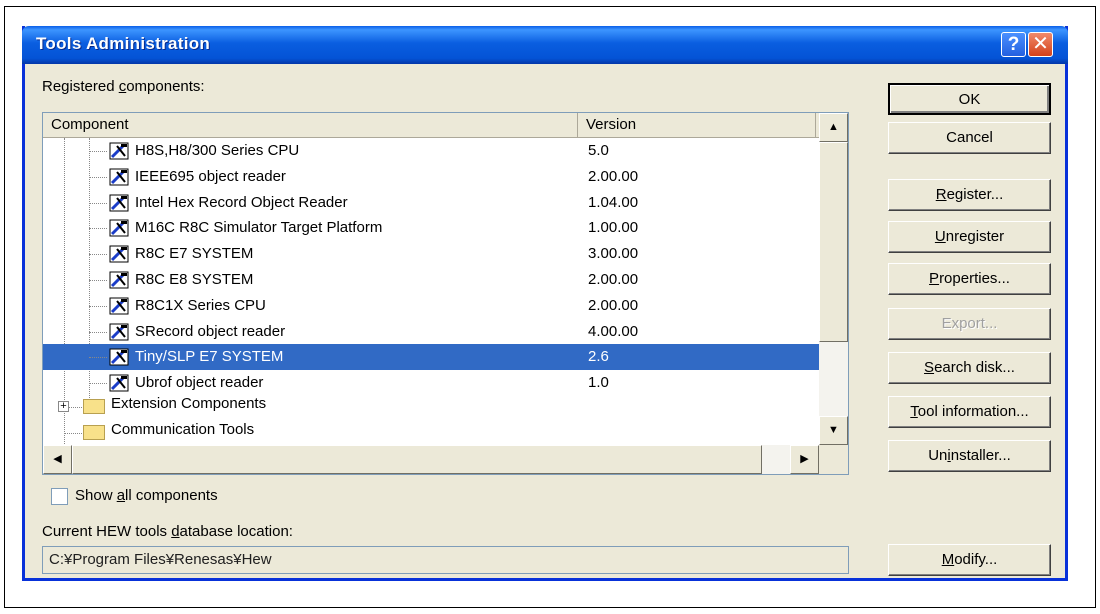  Describe the element at coordinates (59, 496) in the screenshot. I see `show-all-checkbox` at that location.